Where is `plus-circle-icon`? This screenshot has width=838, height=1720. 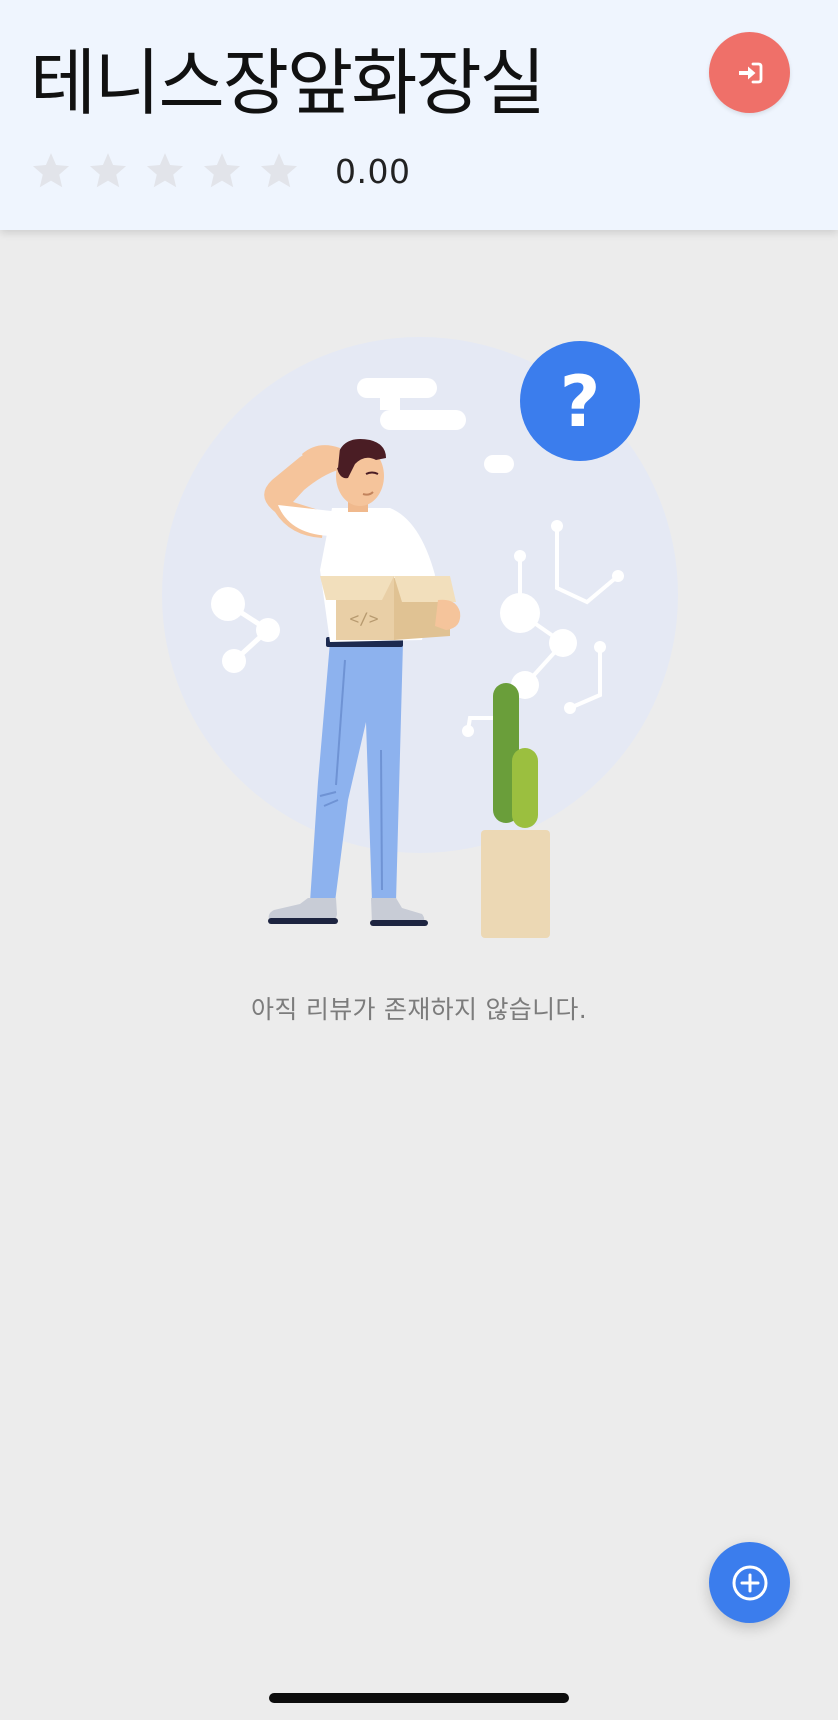 plus-circle-icon is located at coordinates (749, 1582).